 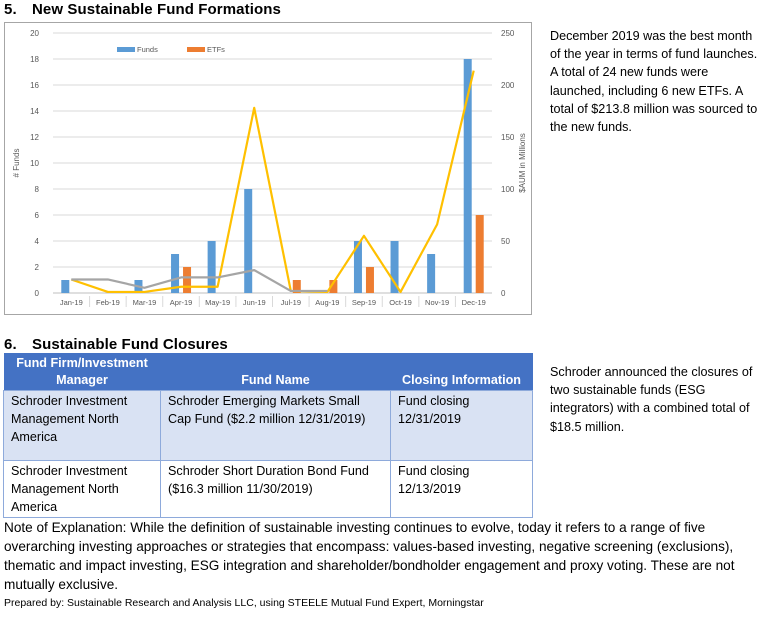 What do you see at coordinates (145, 302) in the screenshot?
I see `x-tick-label: Mar-19` at bounding box center [145, 302].